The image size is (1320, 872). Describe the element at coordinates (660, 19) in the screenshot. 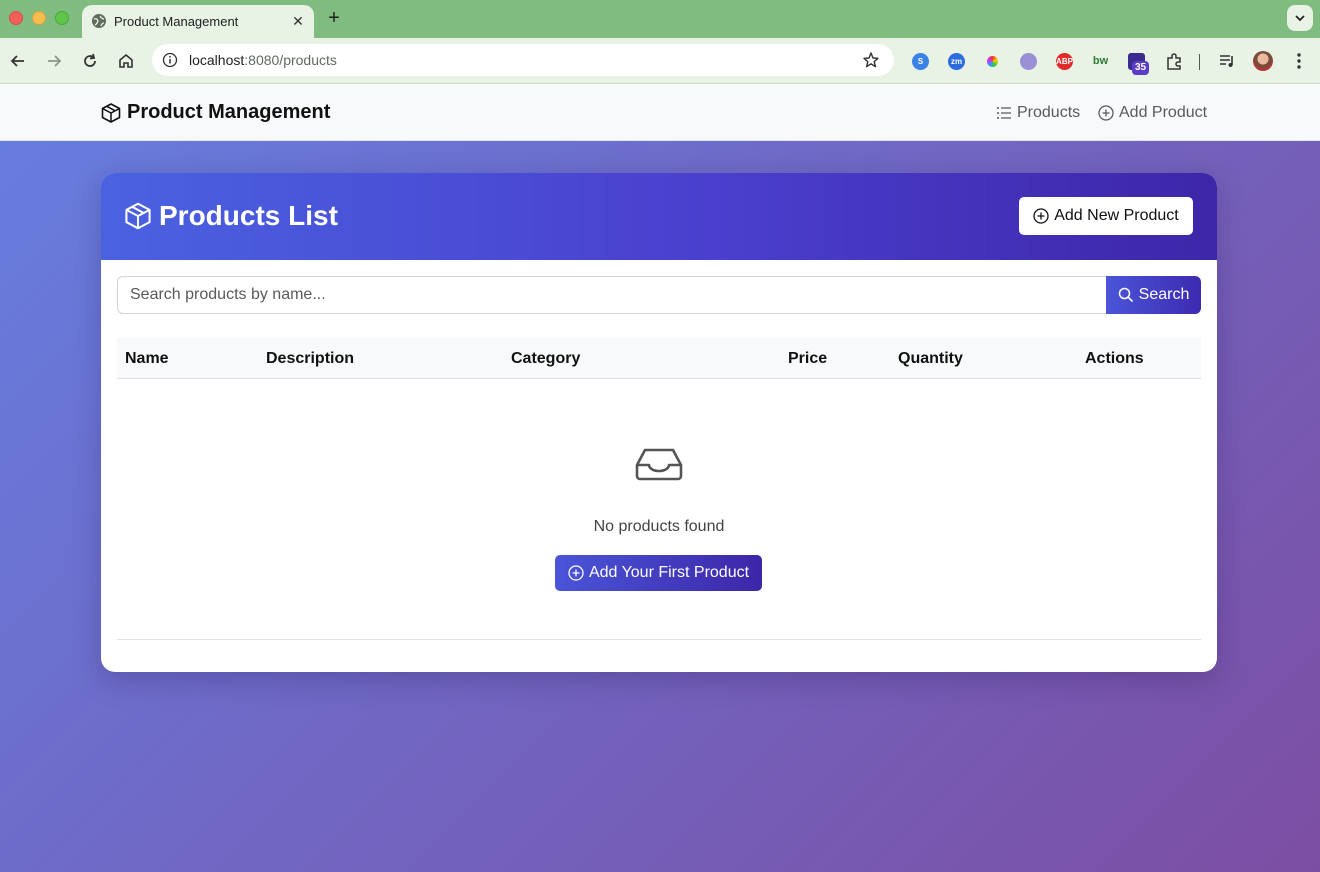

I see `browser-tab-strip: Product Management ✕ +` at that location.